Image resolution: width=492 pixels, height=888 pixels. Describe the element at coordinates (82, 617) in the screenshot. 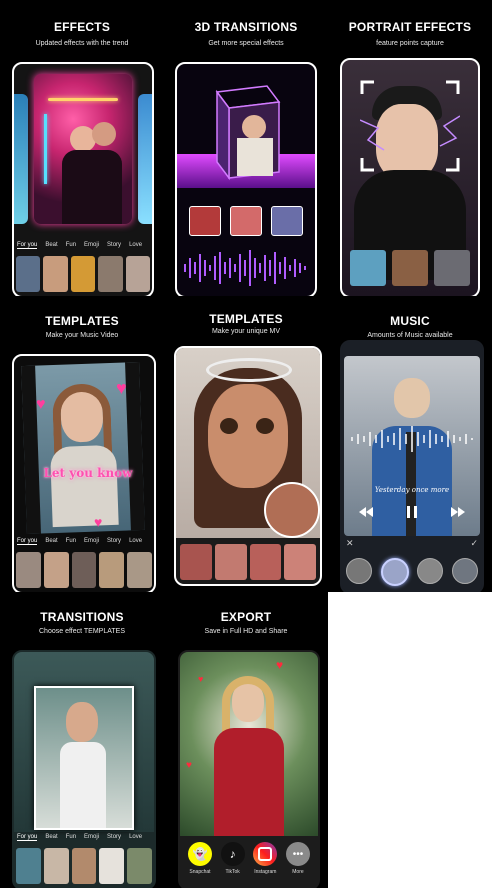

I see `panel-title: TRANSITIONS` at that location.